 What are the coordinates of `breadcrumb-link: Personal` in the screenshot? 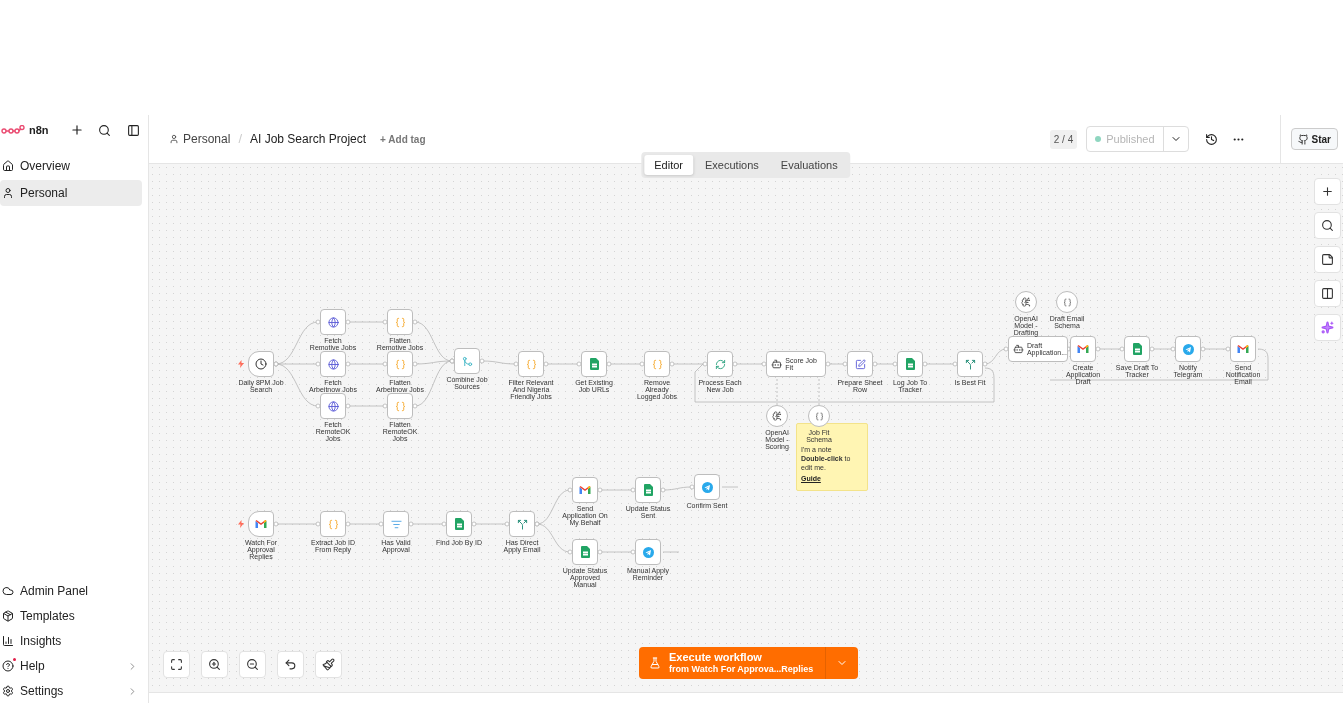 It's located at (200, 139).